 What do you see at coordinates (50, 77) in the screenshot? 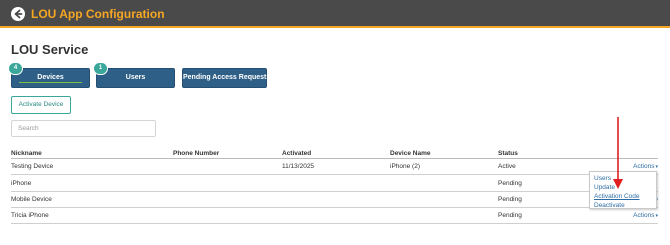
I see `tab-devices-label: Devices` at bounding box center [50, 77].